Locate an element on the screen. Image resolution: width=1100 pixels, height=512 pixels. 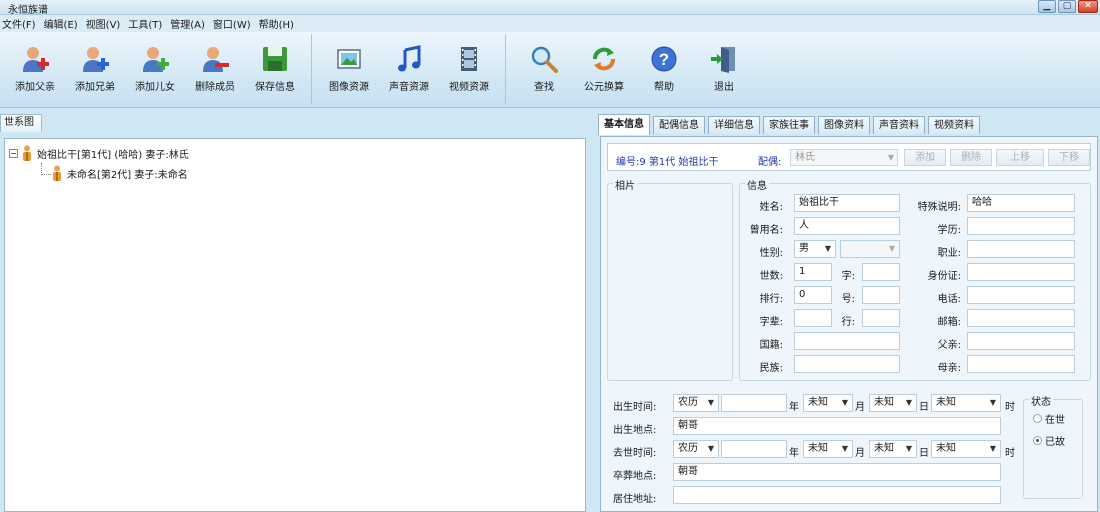
delete-member-button: 删除成员 is located at coordinates (215, 68).